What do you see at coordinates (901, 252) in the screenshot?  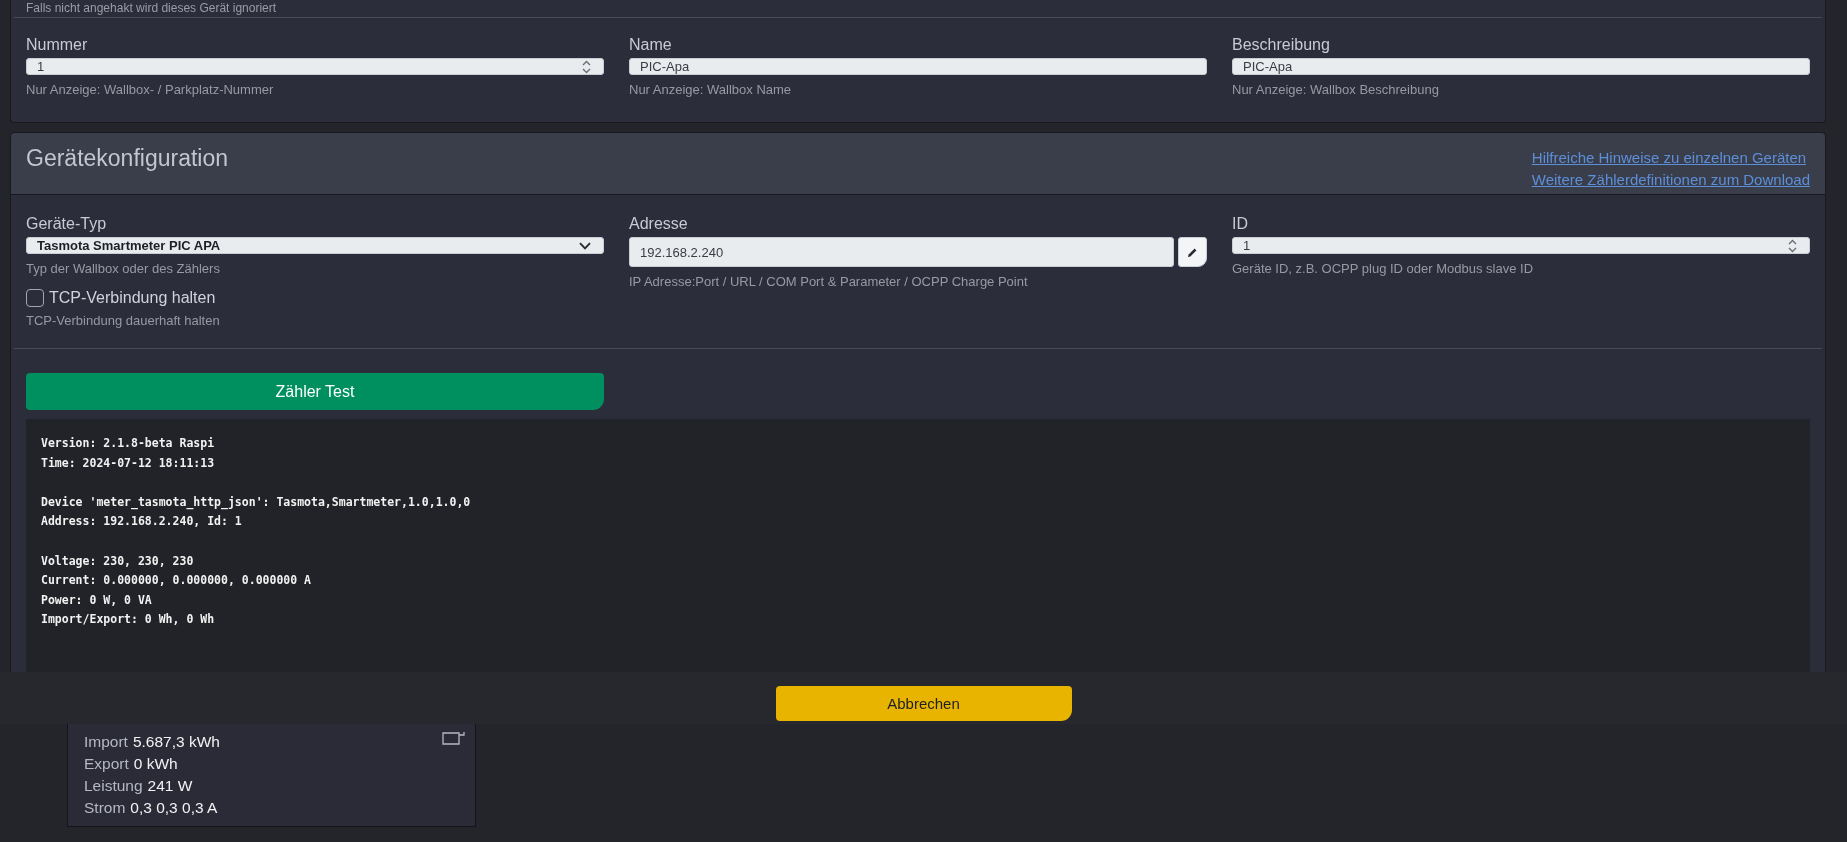 I see `text-field: 192.168.2.240` at bounding box center [901, 252].